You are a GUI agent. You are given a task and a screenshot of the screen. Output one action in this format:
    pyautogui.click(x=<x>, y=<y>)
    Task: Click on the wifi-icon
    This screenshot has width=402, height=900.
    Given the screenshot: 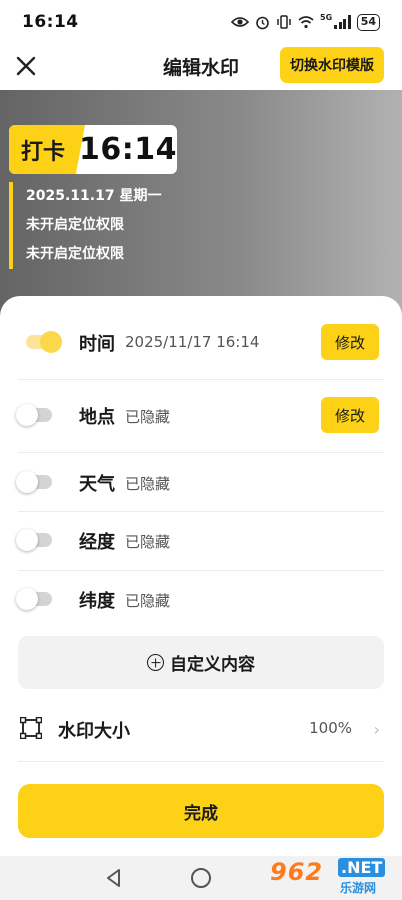 What is the action you would take?
    pyautogui.click(x=306, y=21)
    